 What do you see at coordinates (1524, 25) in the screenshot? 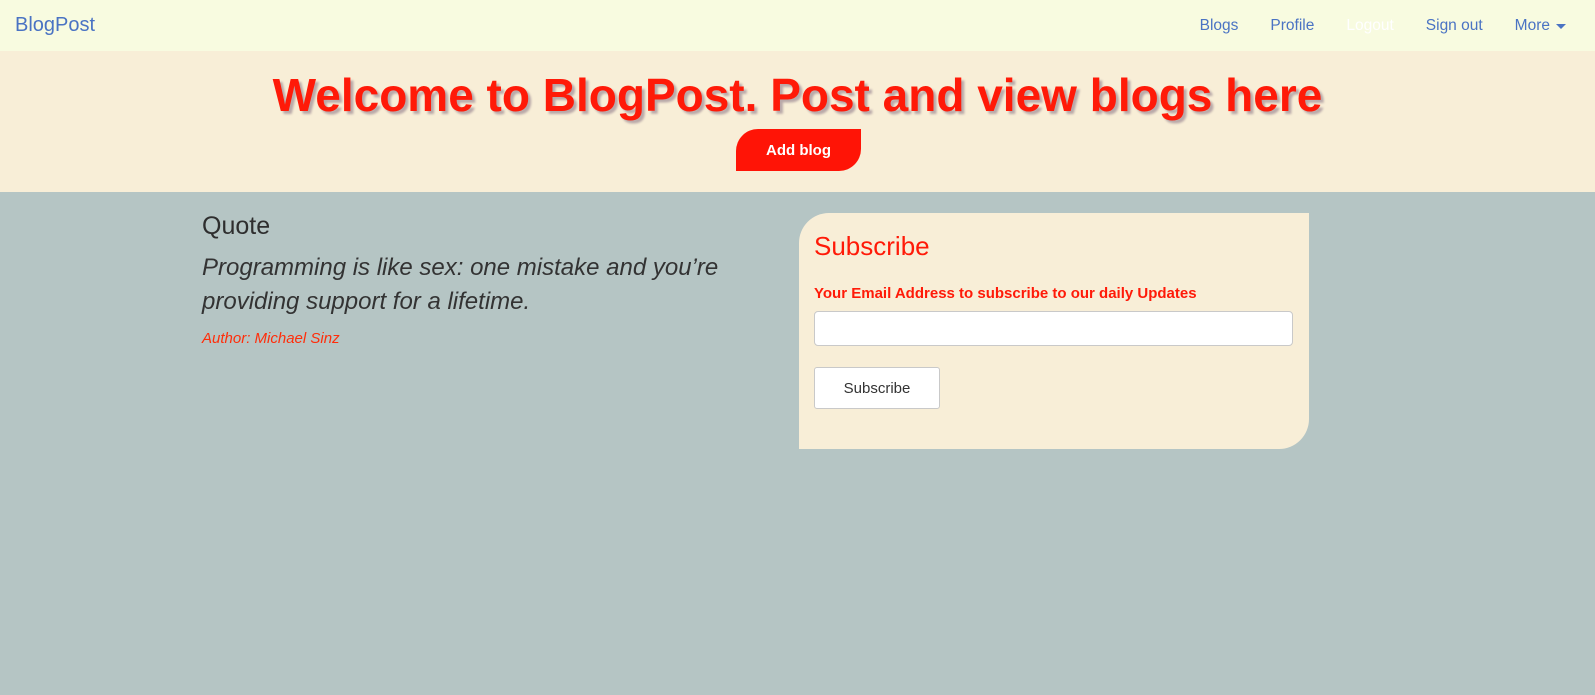
I see `more-dropdown-label: More` at bounding box center [1524, 25].